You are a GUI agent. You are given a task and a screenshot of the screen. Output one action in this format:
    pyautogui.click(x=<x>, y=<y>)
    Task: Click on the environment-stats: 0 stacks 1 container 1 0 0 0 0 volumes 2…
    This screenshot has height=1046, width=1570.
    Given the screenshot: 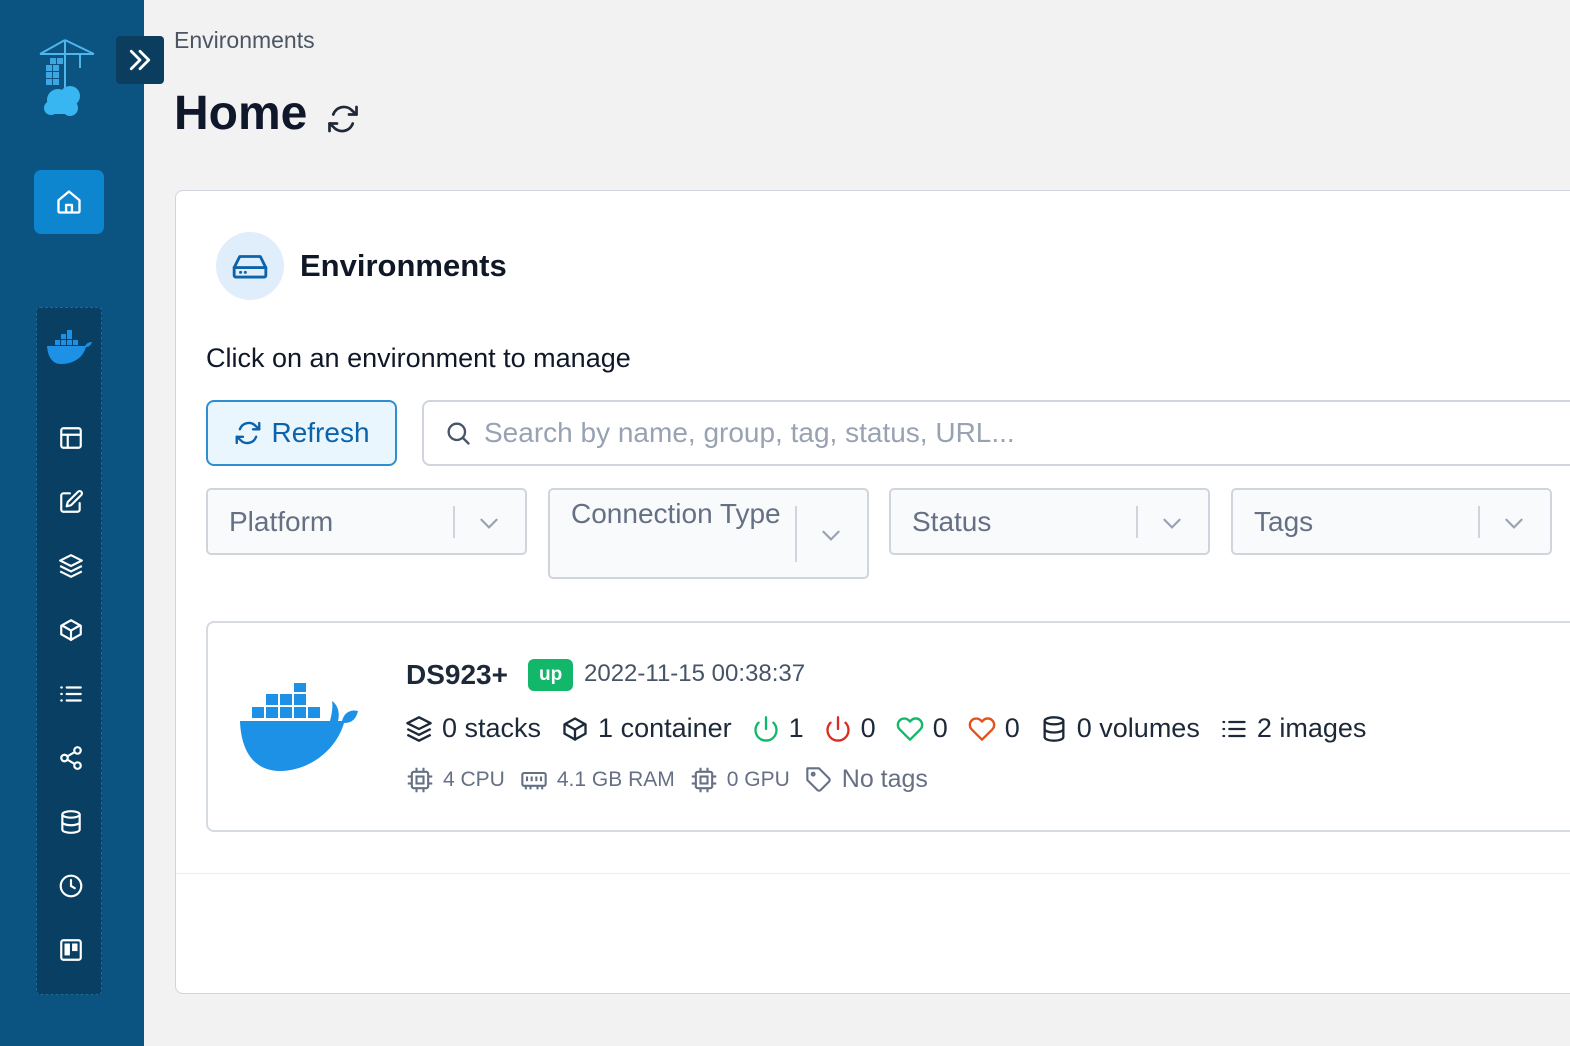 What is the action you would take?
    pyautogui.click(x=895, y=728)
    